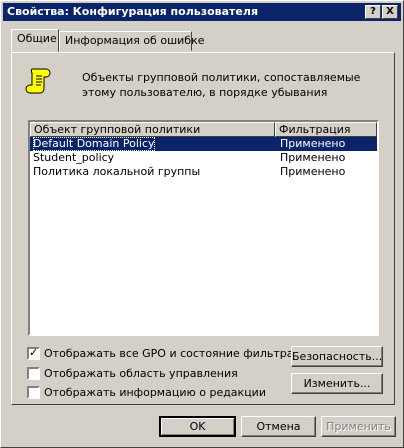  I want to click on tab-general: Общие, so click(35, 40).